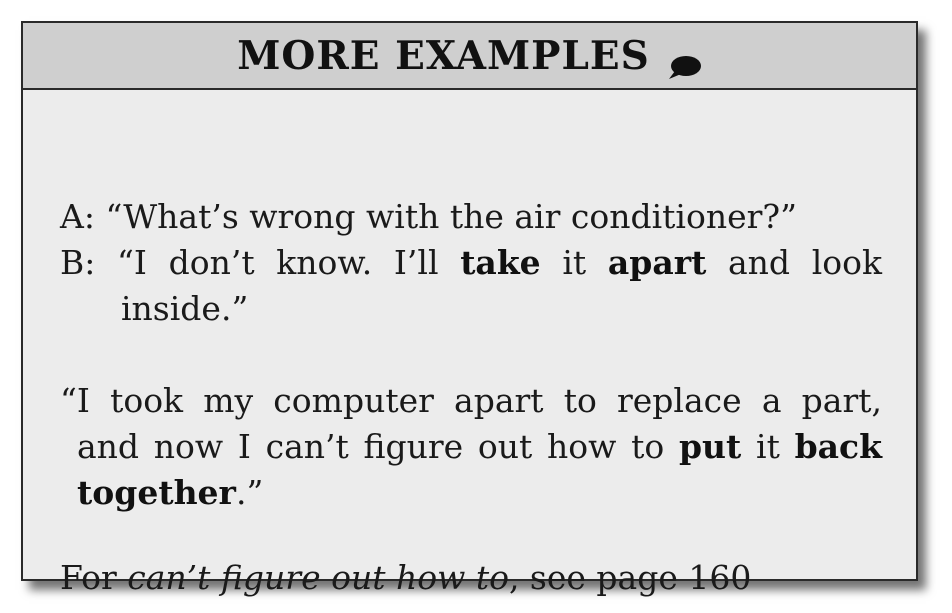 Image resolution: width=952 pixels, height=613 pixels. Describe the element at coordinates (657, 262) in the screenshot. I see `phrasal-verb-apart: apart` at that location.